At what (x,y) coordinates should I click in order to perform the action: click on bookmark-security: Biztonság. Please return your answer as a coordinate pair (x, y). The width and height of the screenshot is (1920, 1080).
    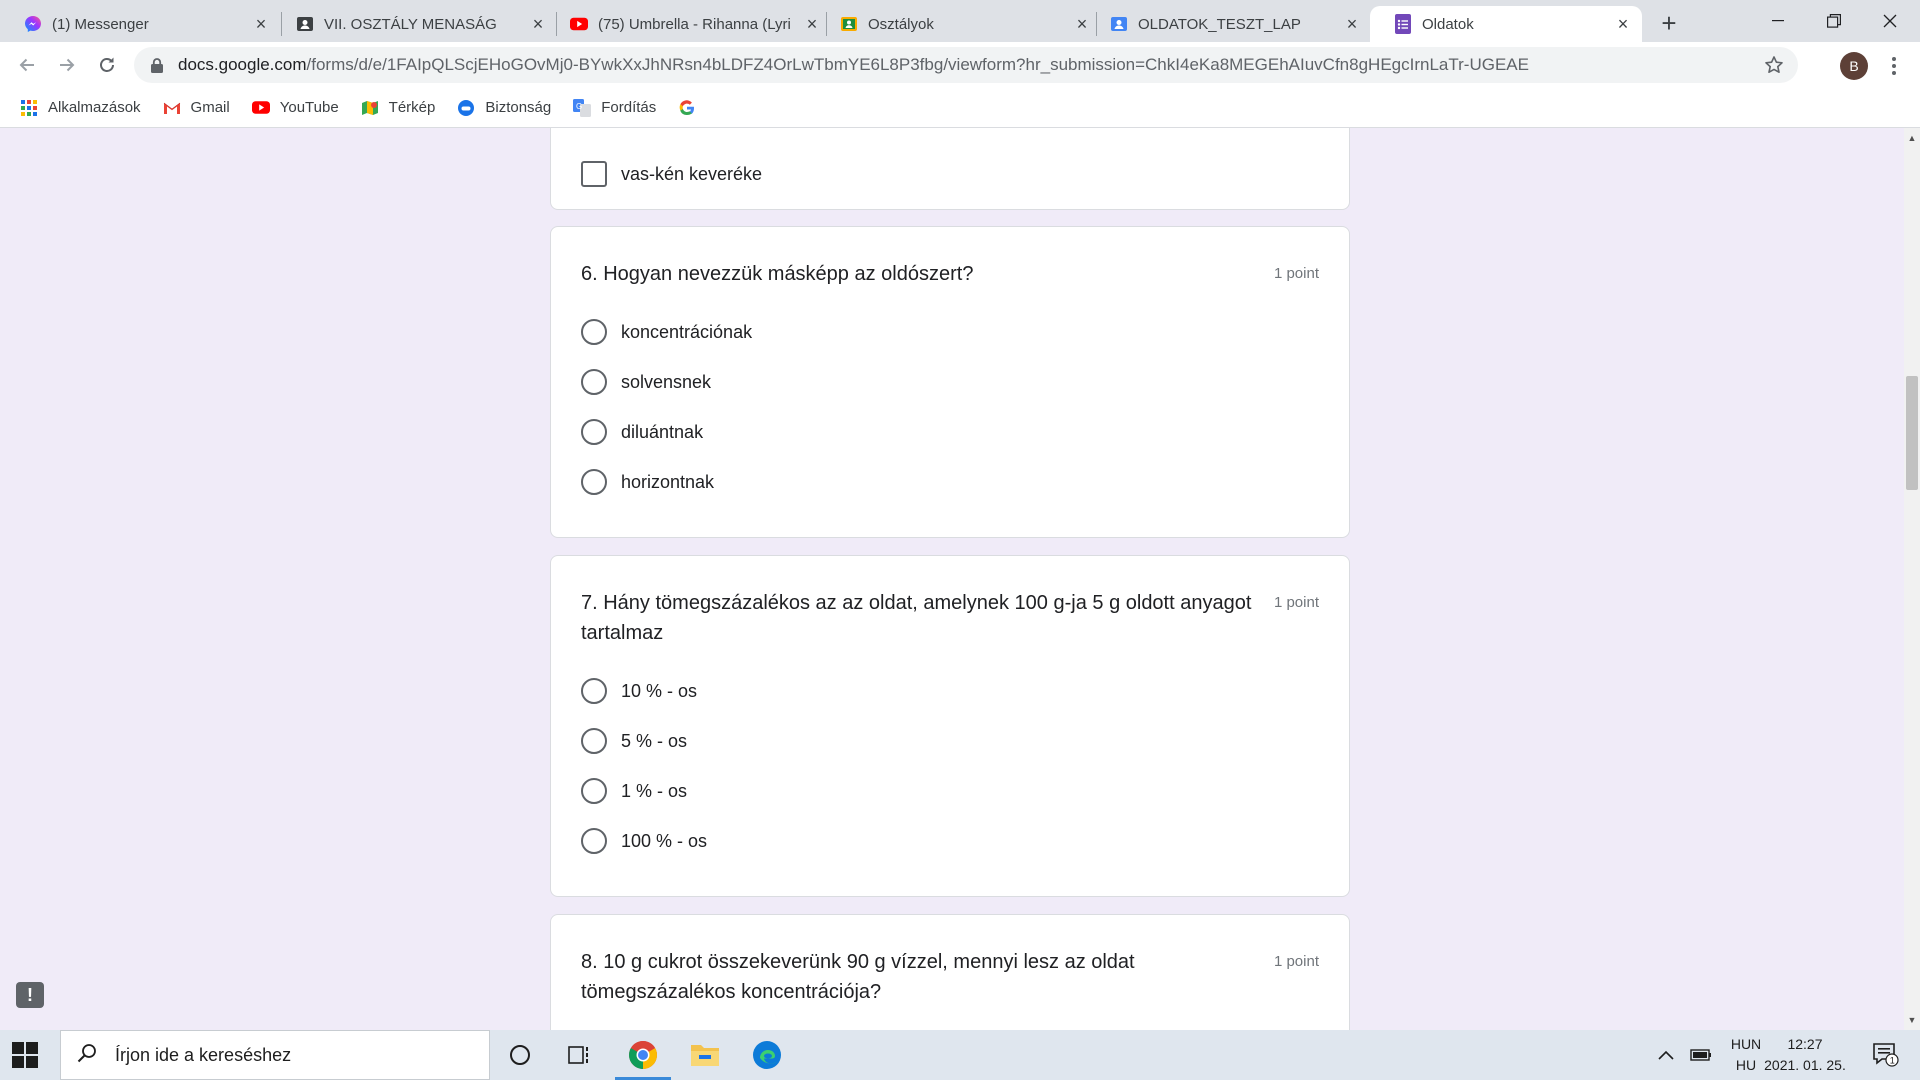
    Looking at the image, I should click on (504, 108).